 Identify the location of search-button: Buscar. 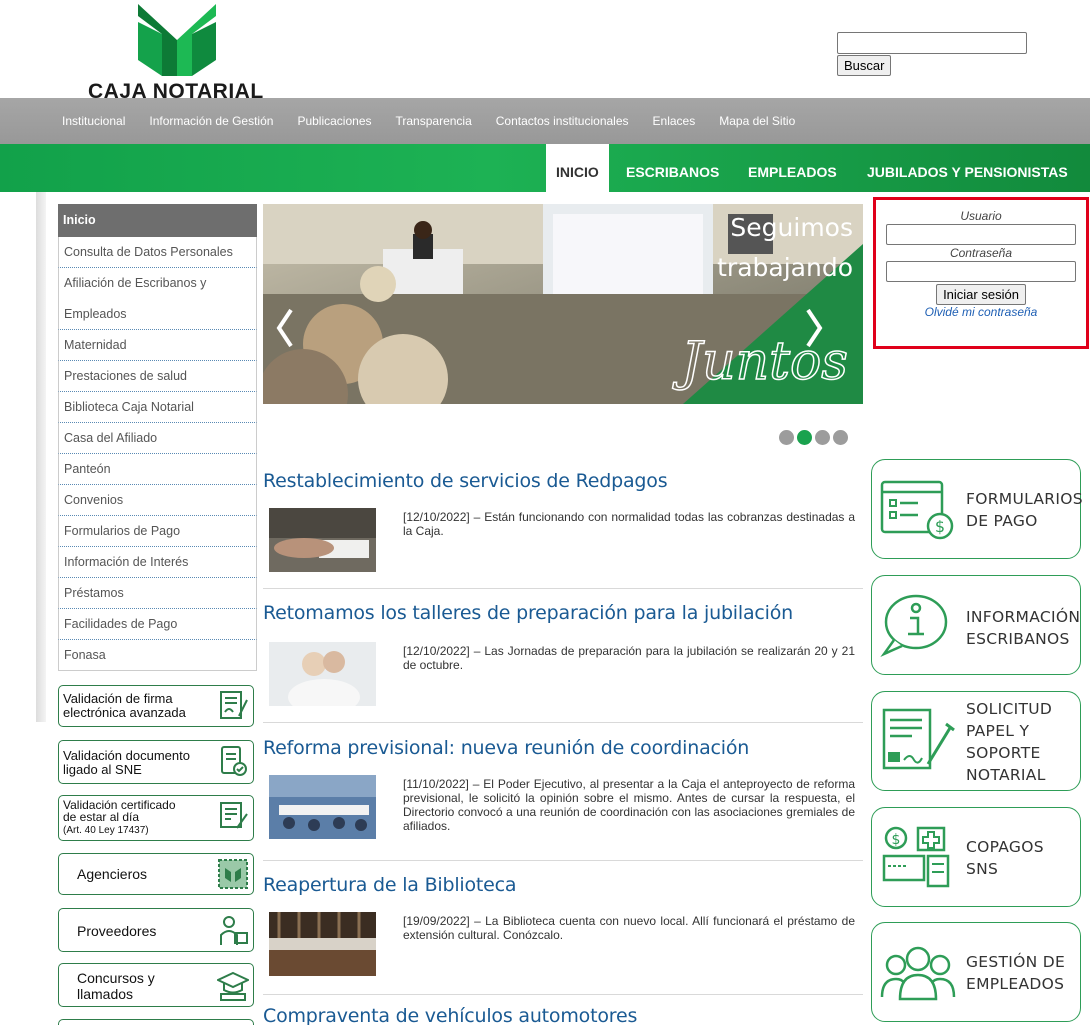
(864, 65).